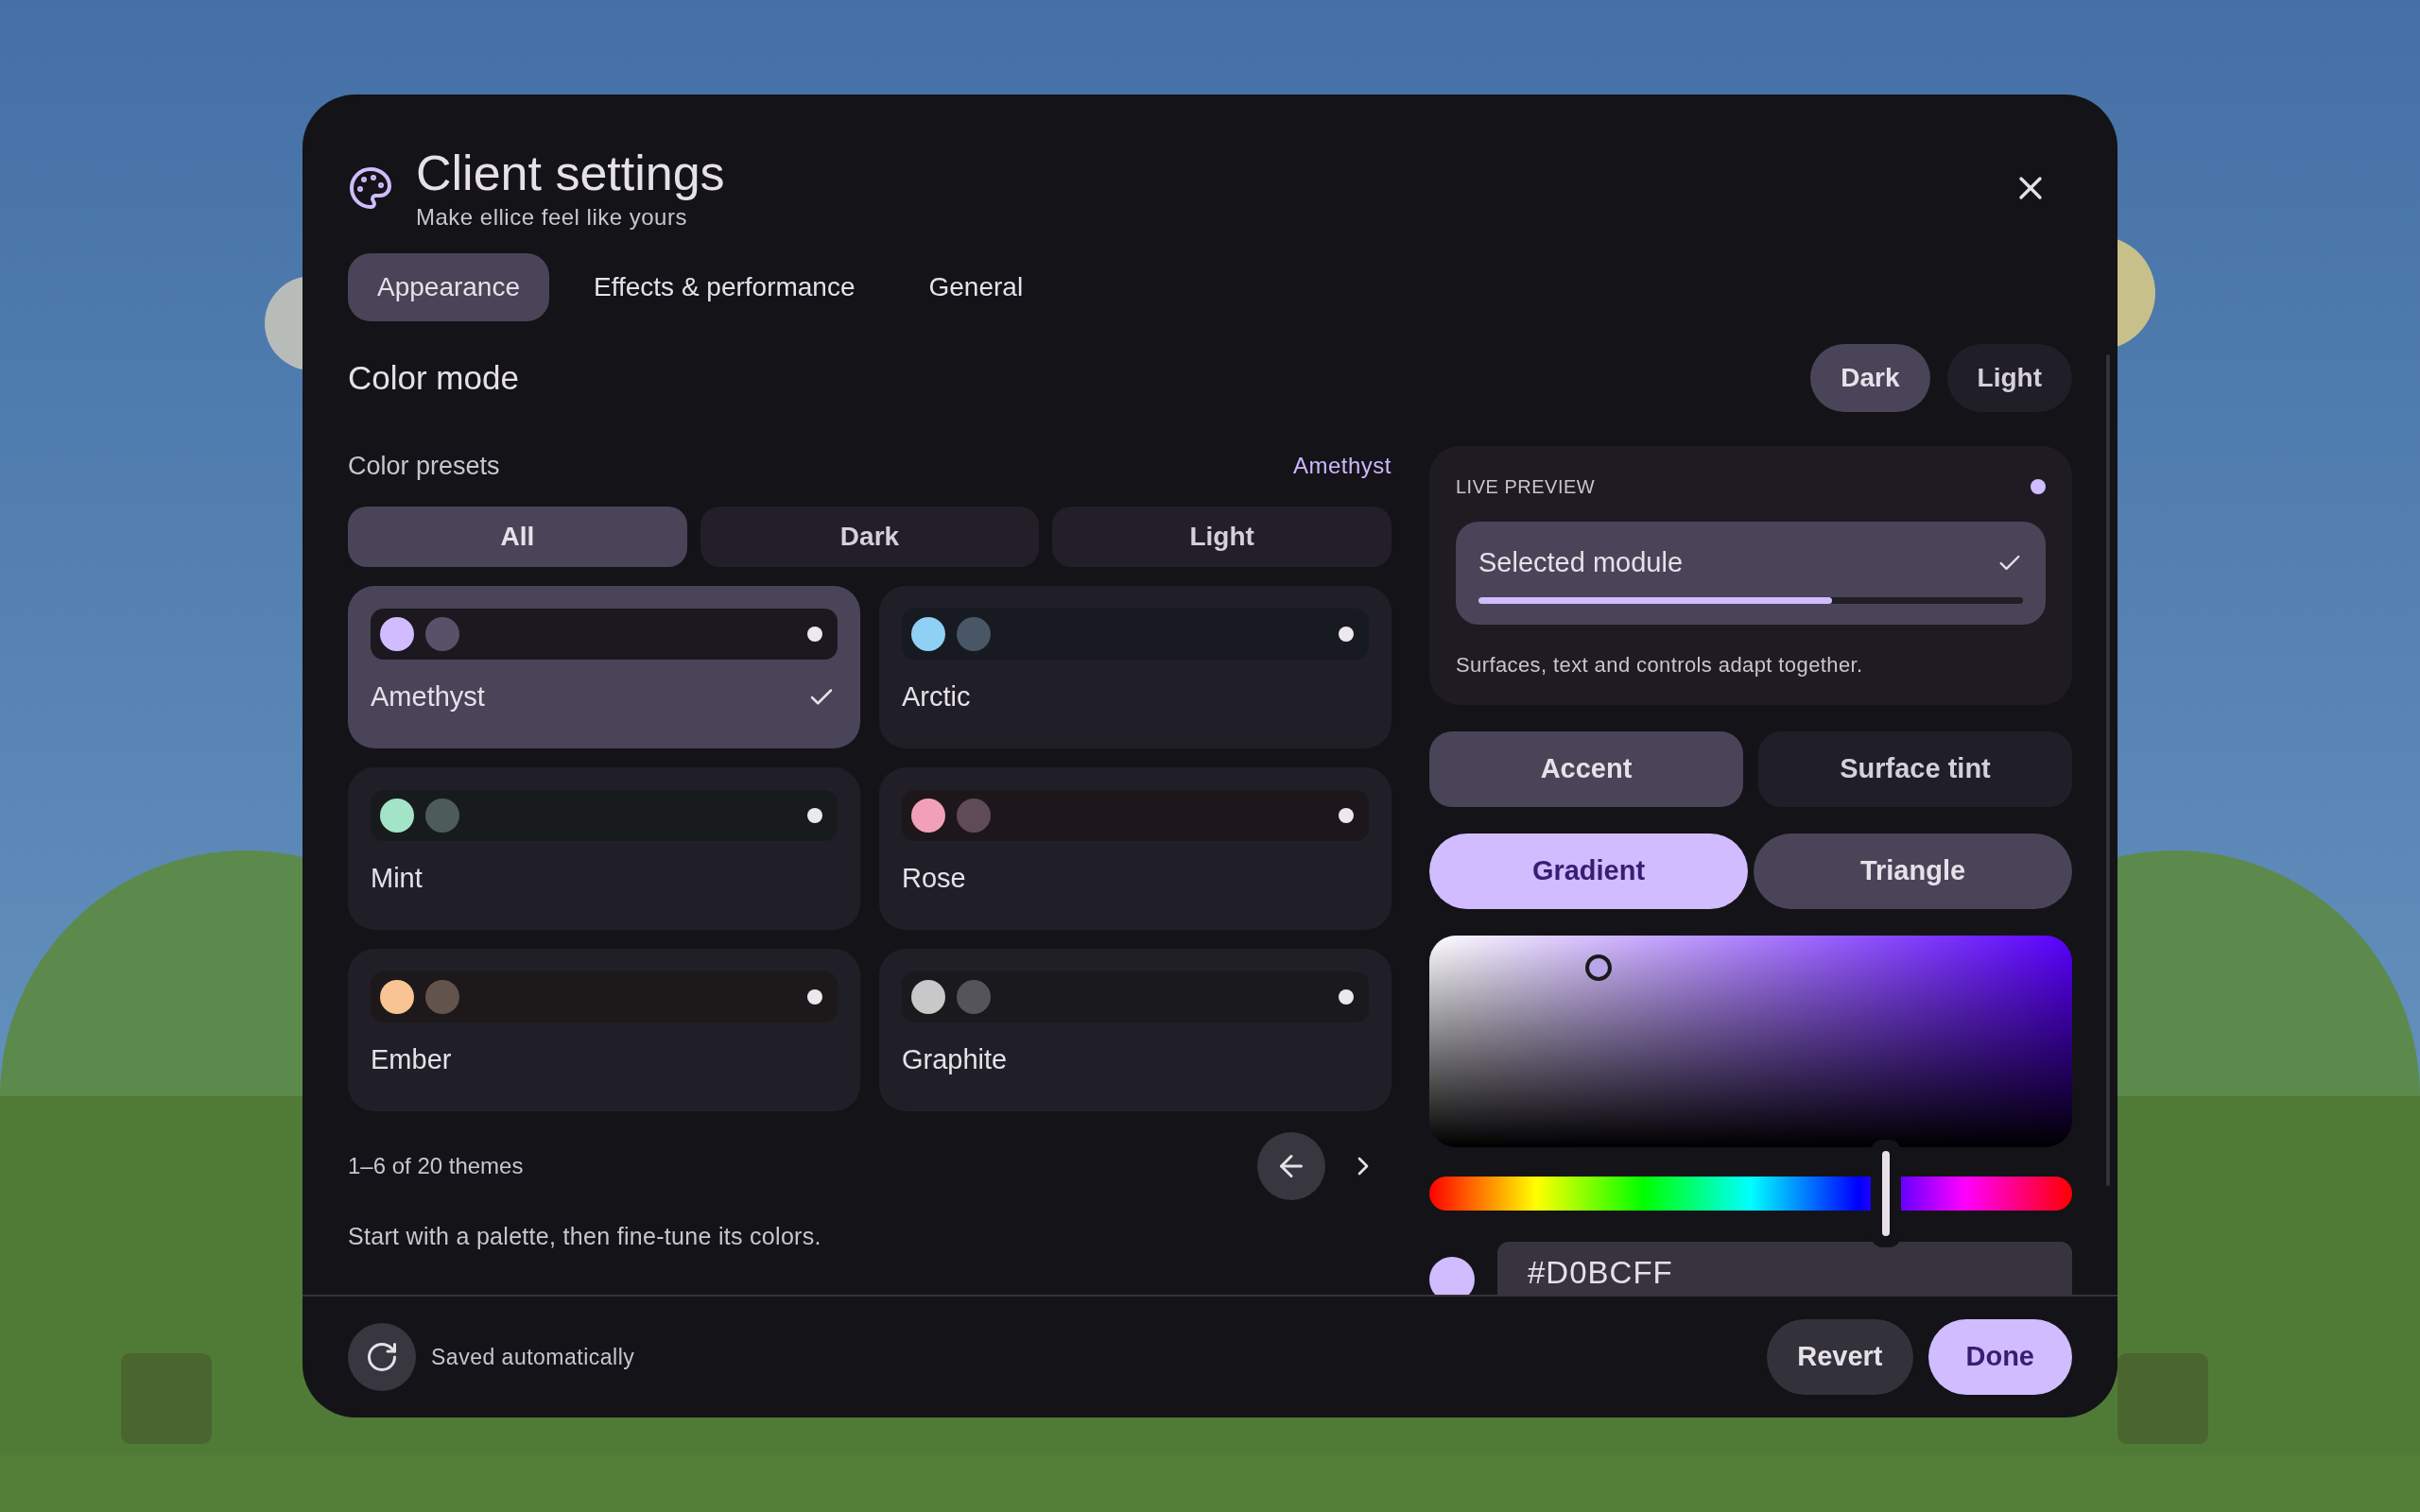  I want to click on done-button: Done, so click(2000, 1357).